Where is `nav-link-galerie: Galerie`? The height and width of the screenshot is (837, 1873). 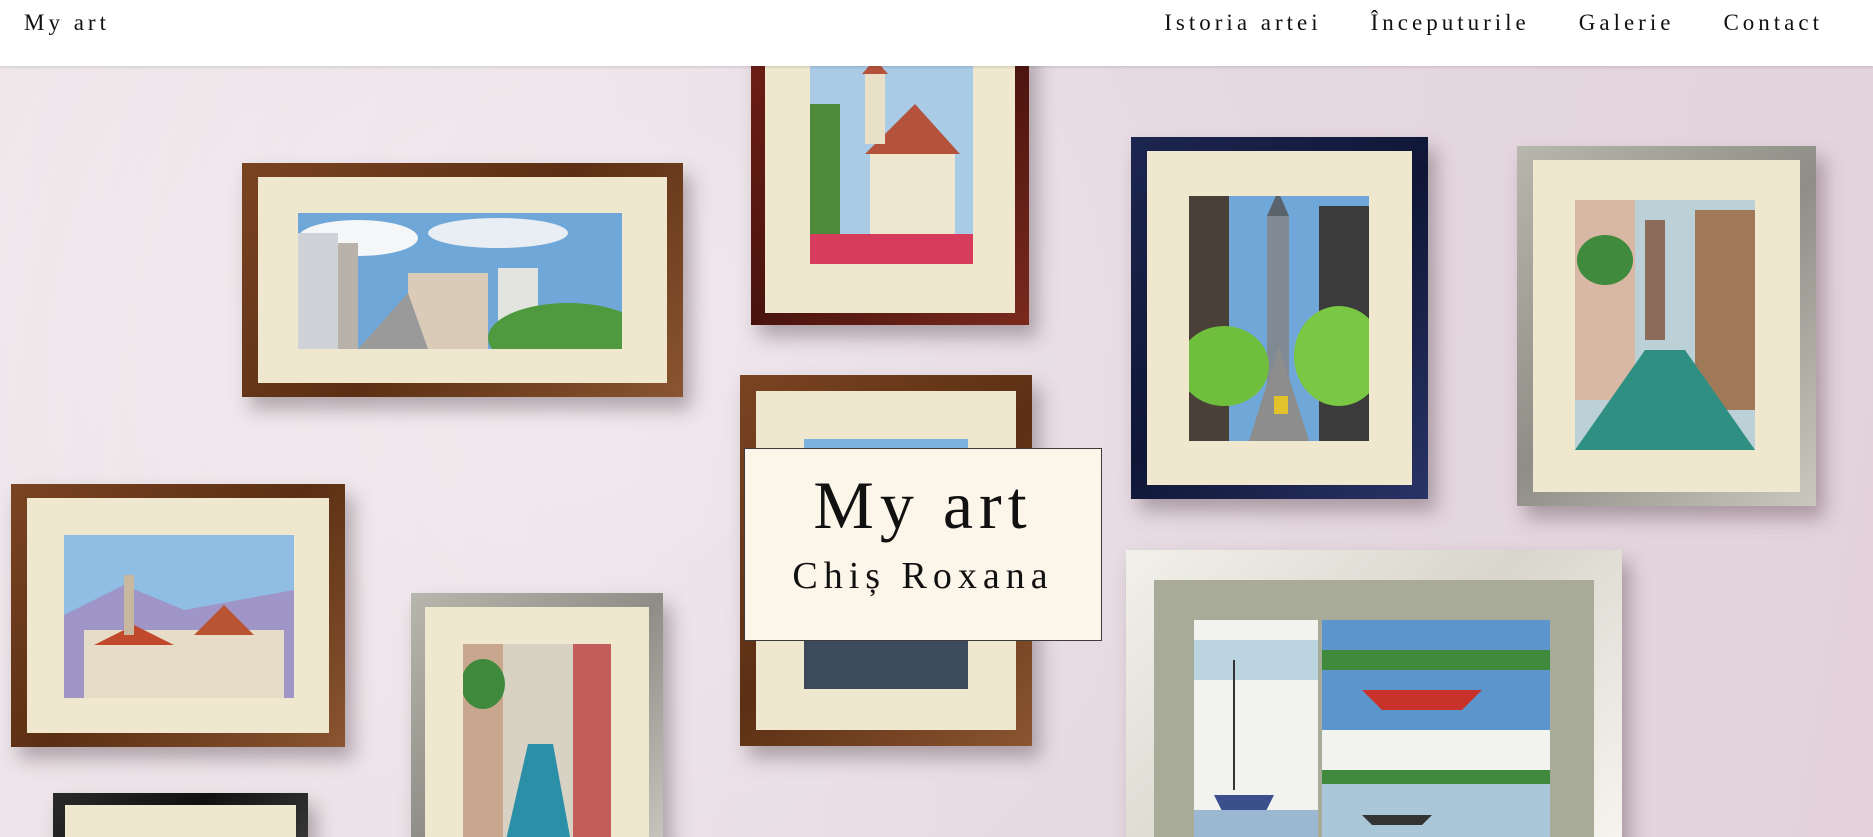
nav-link-galerie: Galerie is located at coordinates (1627, 23).